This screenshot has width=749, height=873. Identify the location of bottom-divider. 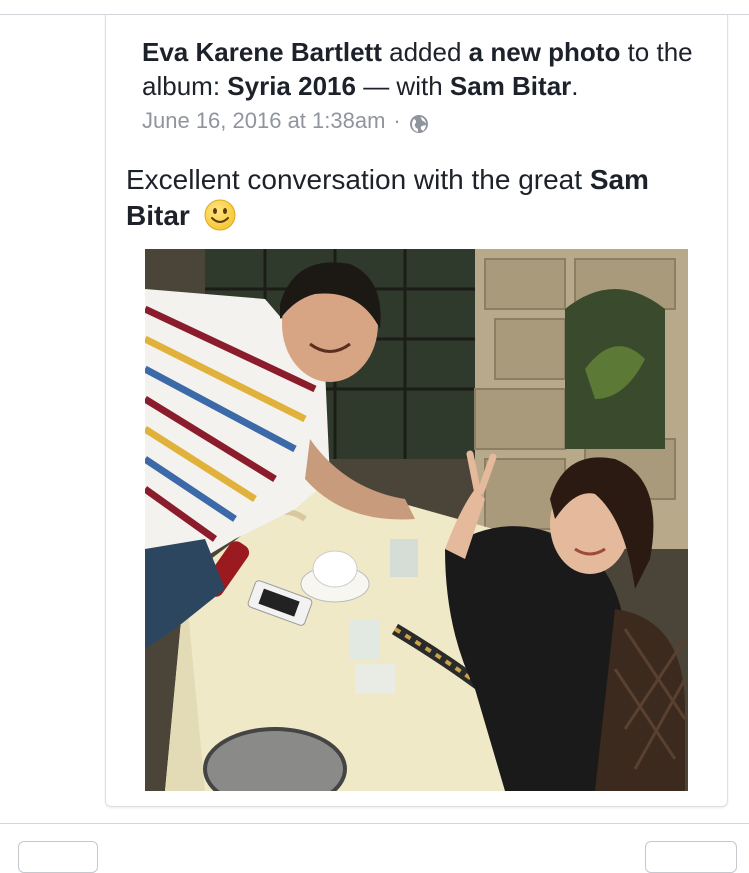
(374, 823).